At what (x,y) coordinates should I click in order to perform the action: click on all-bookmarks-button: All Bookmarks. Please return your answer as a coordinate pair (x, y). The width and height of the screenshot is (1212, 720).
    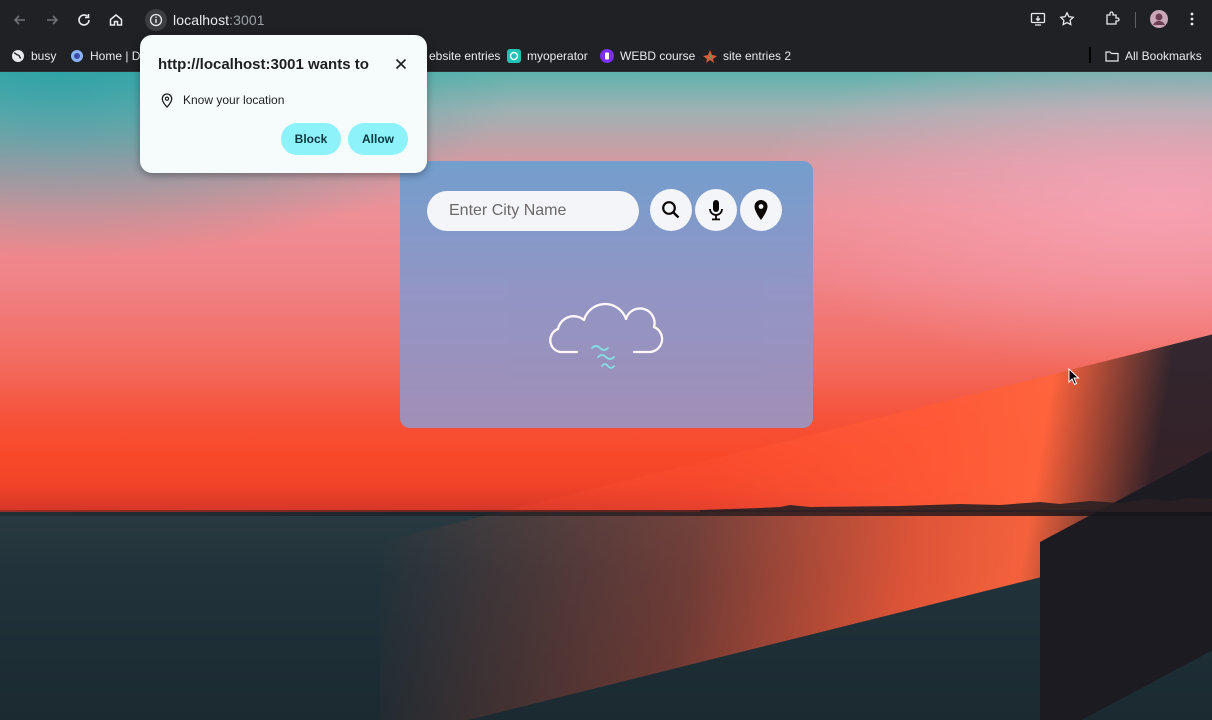
    Looking at the image, I should click on (1153, 56).